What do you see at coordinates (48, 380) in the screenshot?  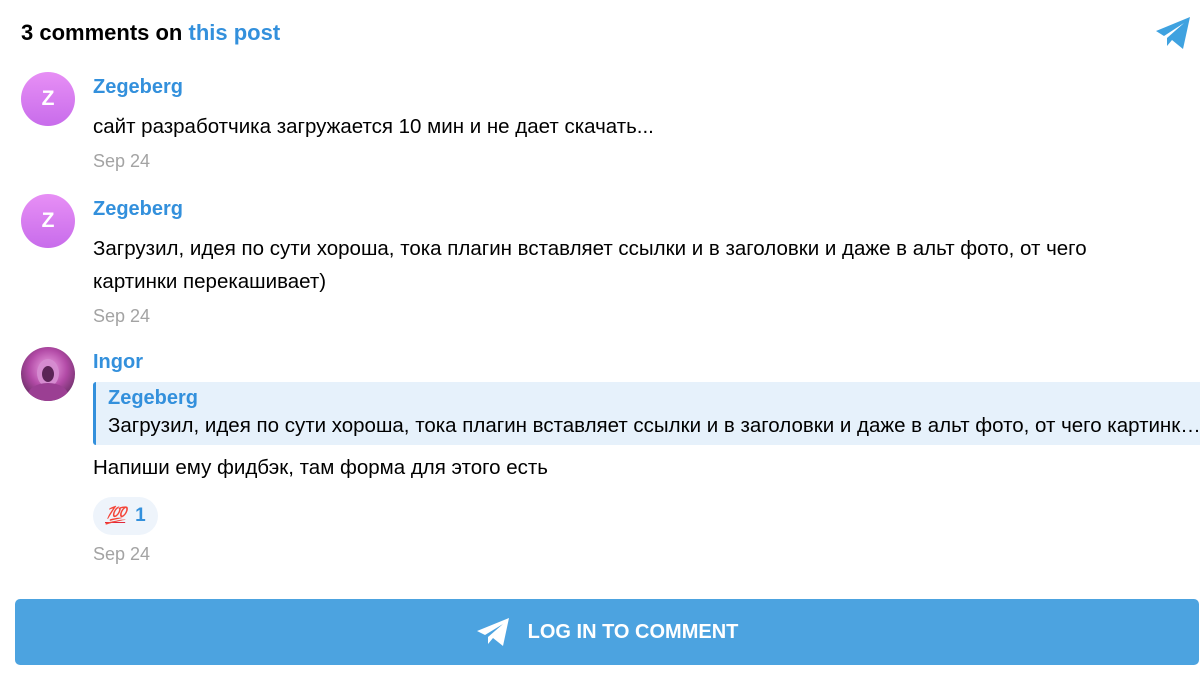 I see `user-photo-icon` at bounding box center [48, 380].